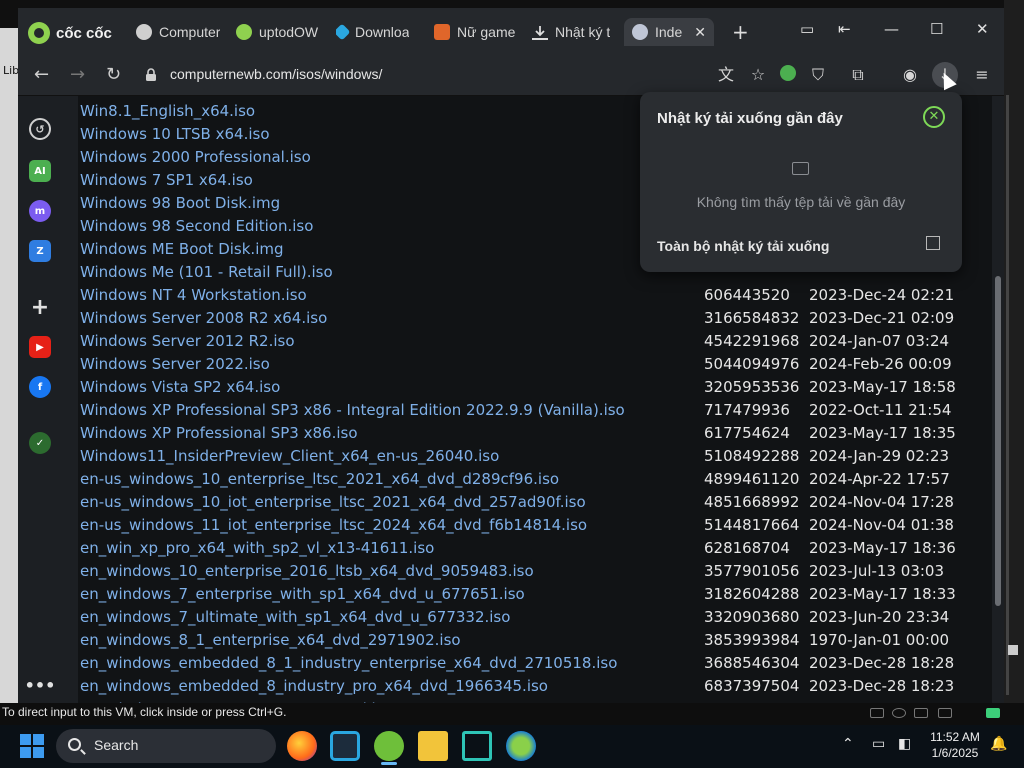 This screenshot has width=1024, height=768. Describe the element at coordinates (582, 32) in the screenshot. I see `tab-download-history: Nhật ký t` at that location.